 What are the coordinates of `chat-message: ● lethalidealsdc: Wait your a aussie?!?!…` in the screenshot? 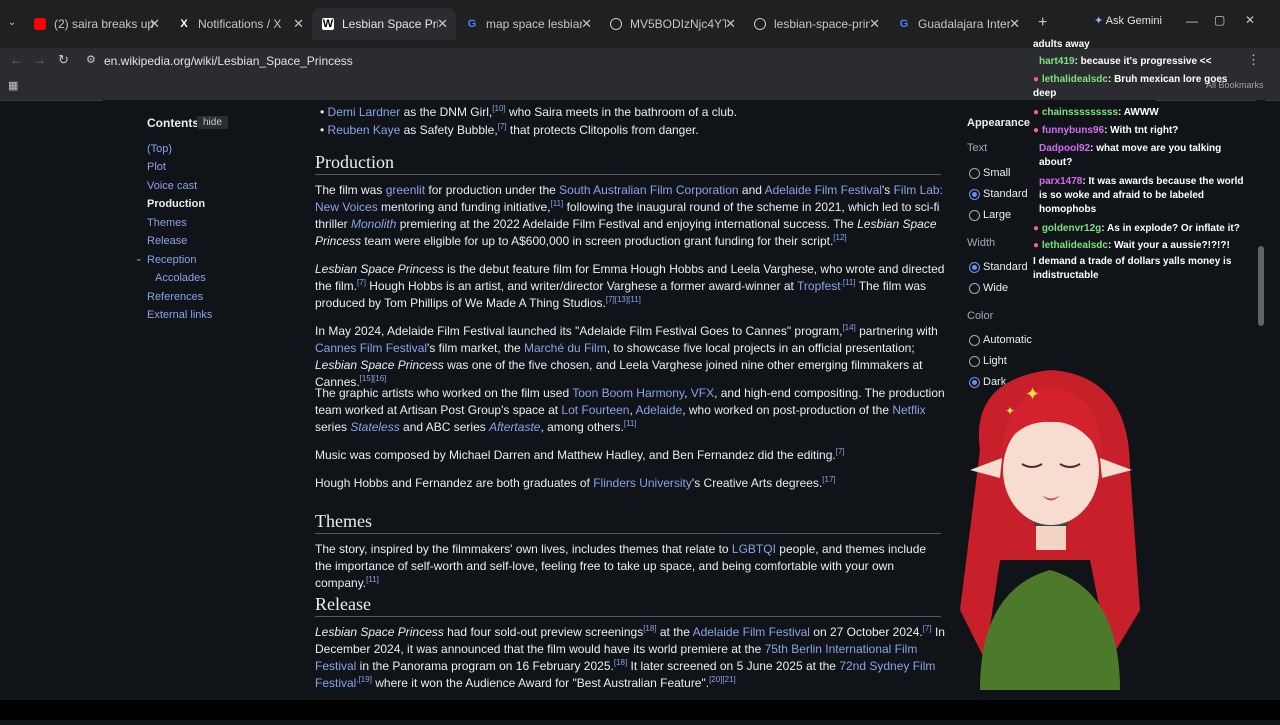 It's located at (1131, 245).